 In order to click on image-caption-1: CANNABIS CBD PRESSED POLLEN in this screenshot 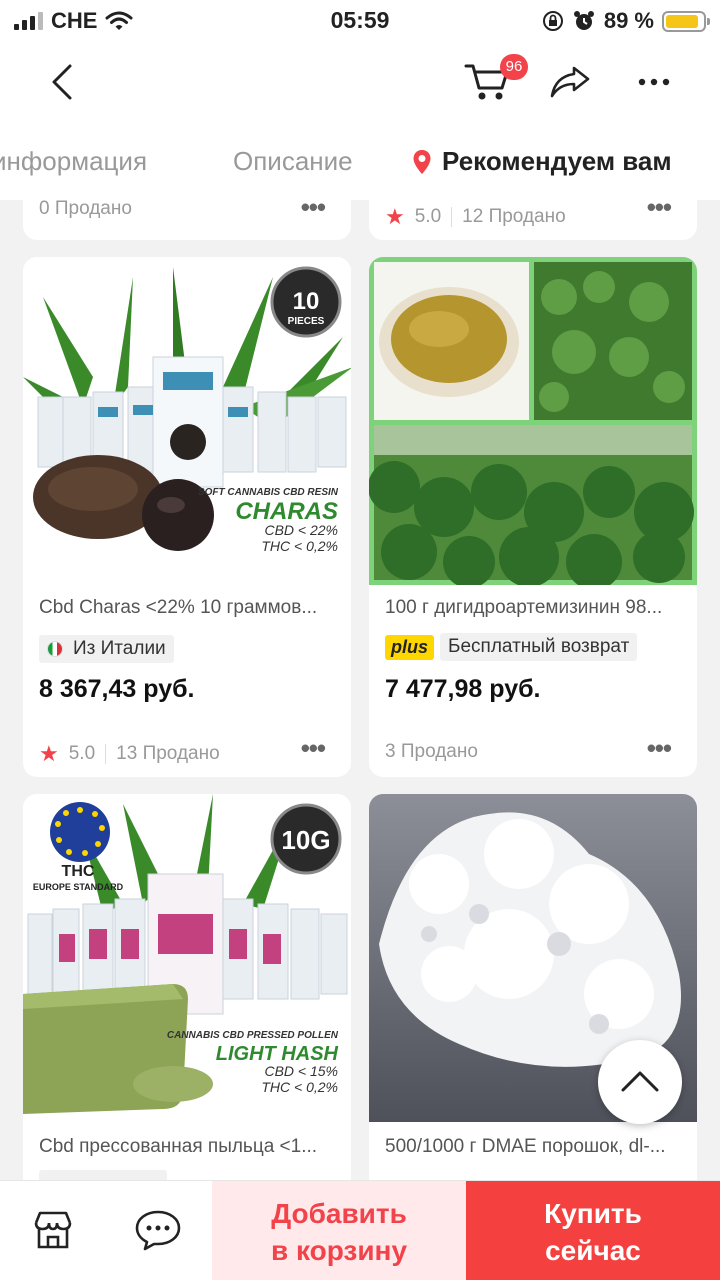, I will do `click(253, 1035)`.